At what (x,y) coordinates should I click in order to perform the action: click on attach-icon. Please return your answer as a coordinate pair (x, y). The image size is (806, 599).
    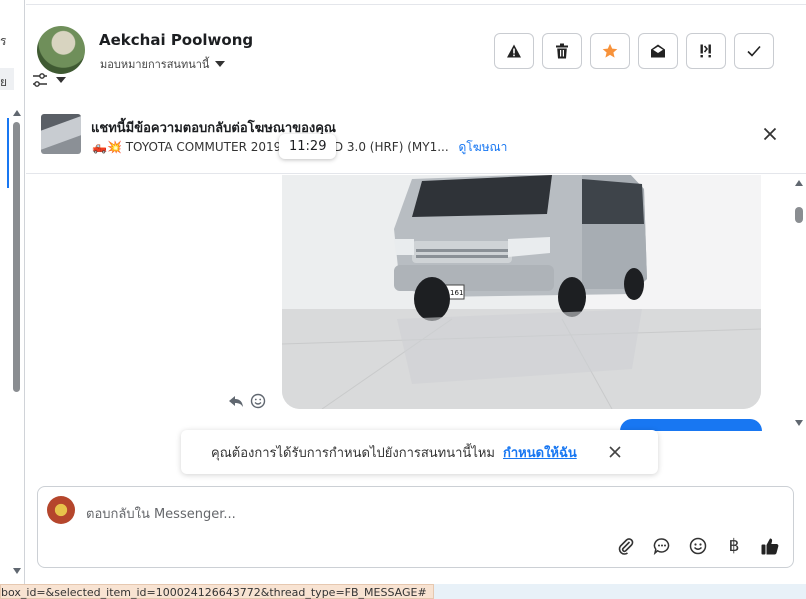
    Looking at the image, I should click on (626, 546).